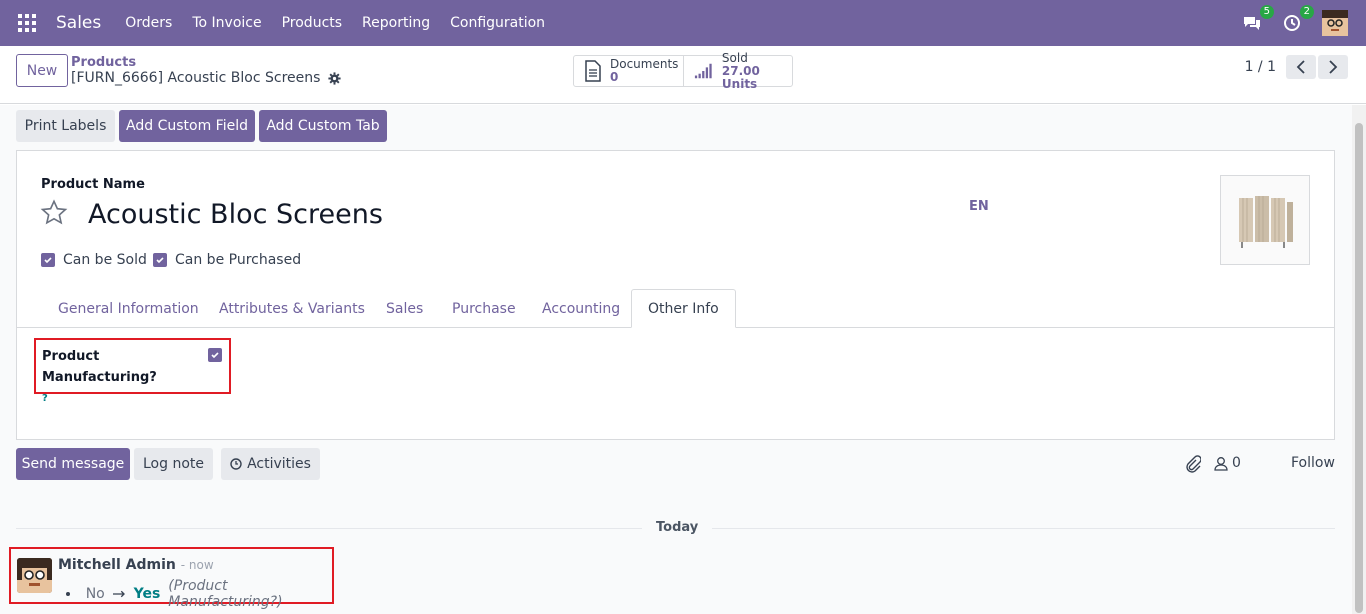  Describe the element at coordinates (34, 575) in the screenshot. I see `avatar` at that location.